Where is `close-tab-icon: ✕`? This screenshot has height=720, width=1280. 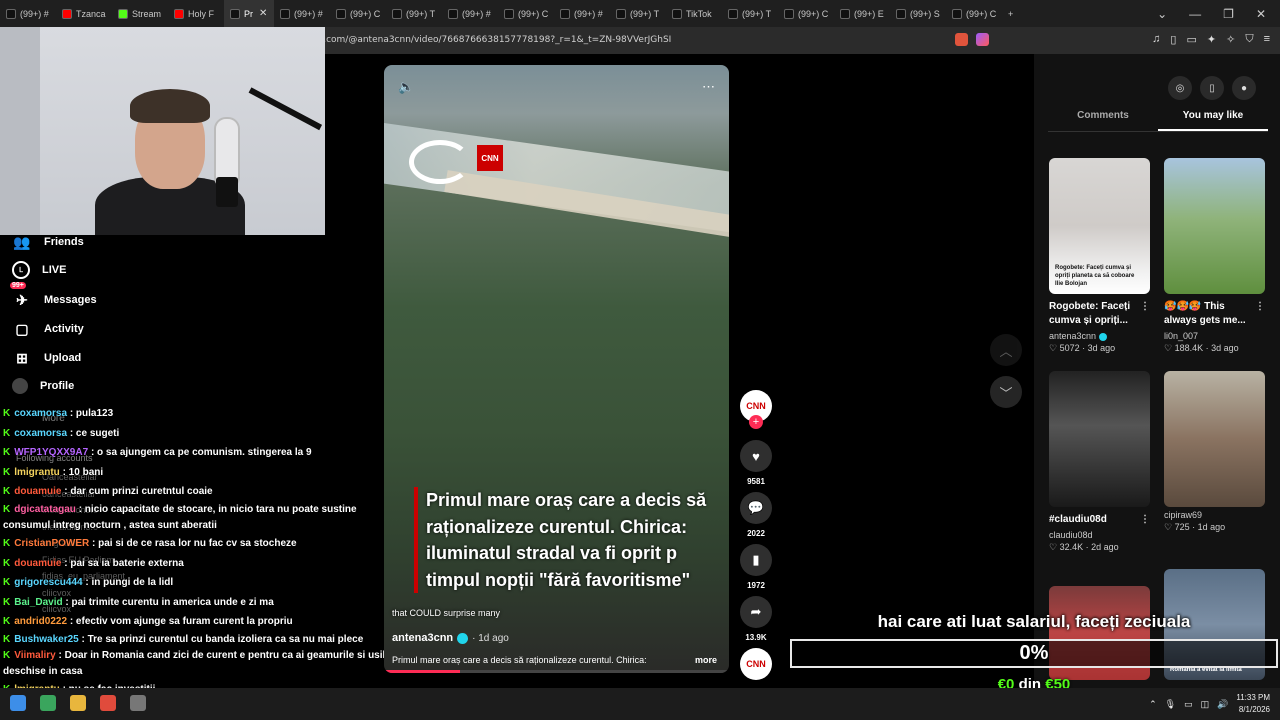
close-tab-icon: ✕ is located at coordinates (263, 13).